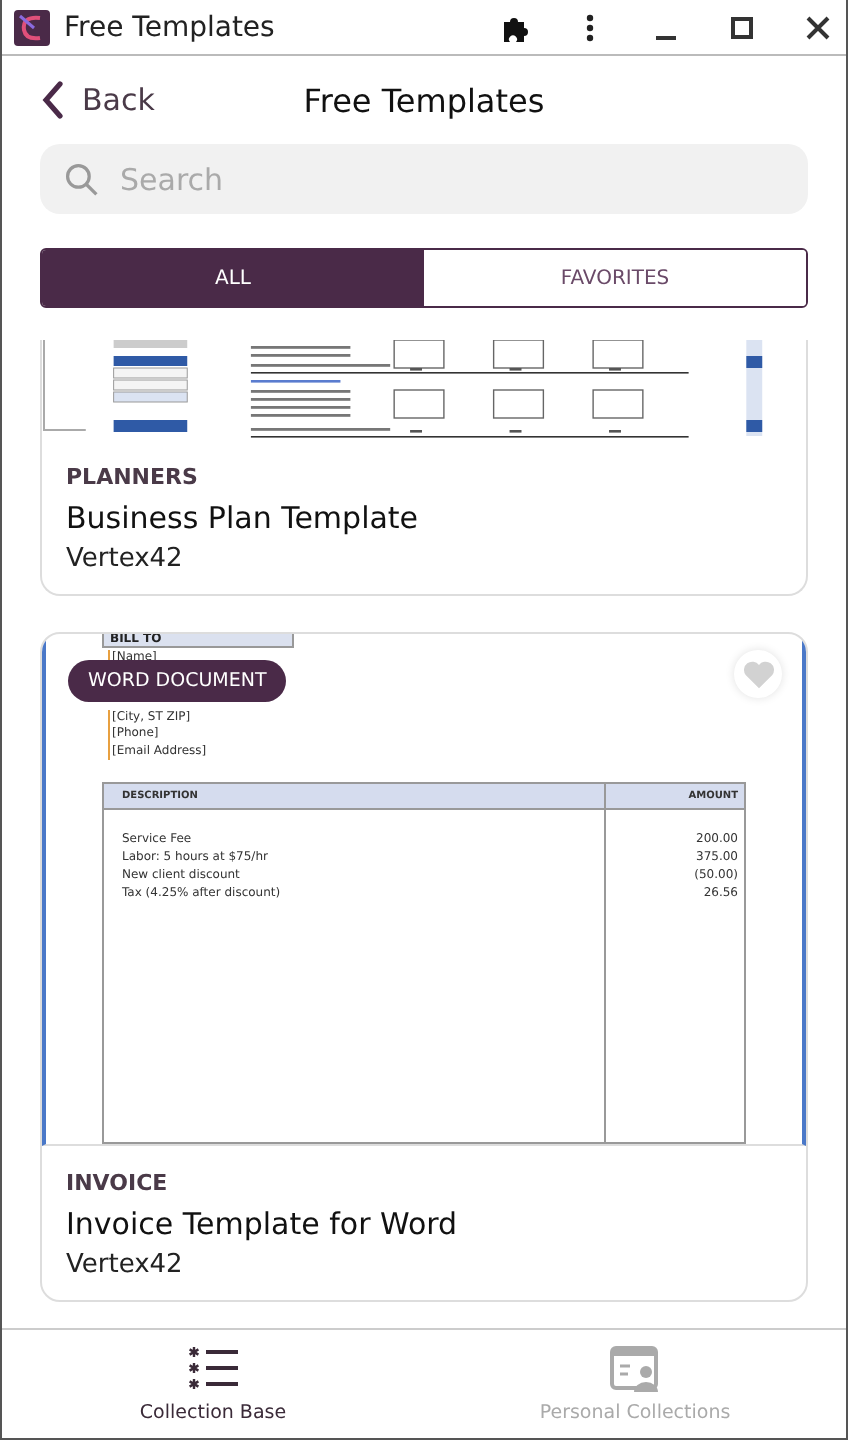 Image resolution: width=848 pixels, height=1440 pixels. What do you see at coordinates (758, 674) in the screenshot?
I see `heart-icon` at bounding box center [758, 674].